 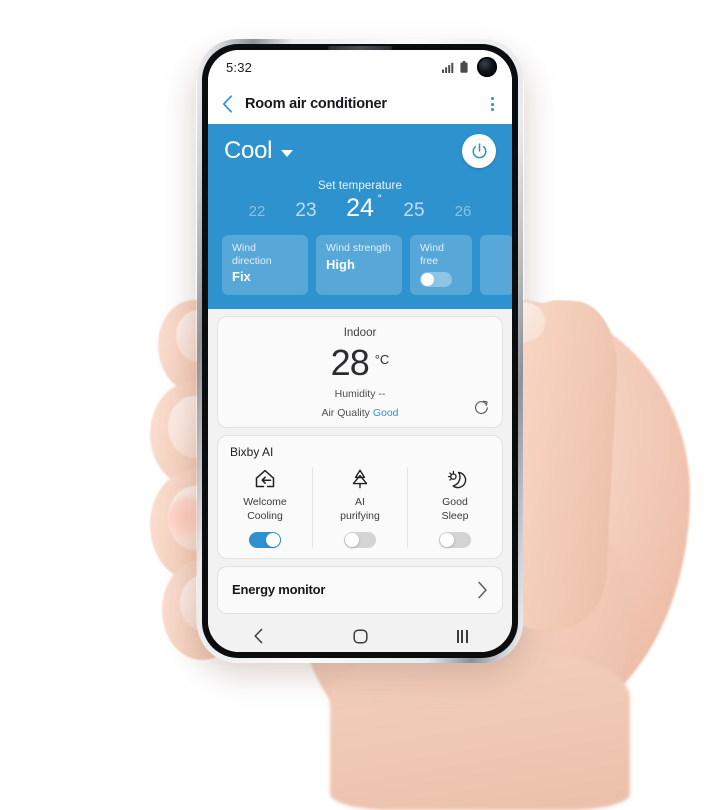 What do you see at coordinates (252, 254) in the screenshot?
I see `chip-wind-direction-label: Wind direction` at bounding box center [252, 254].